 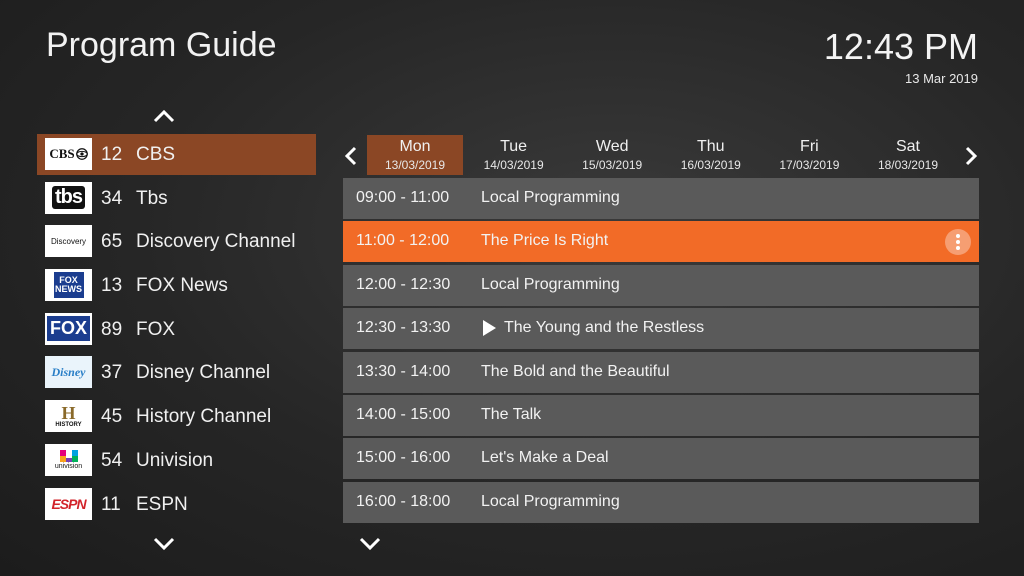 I want to click on program-time: 12:30 - 13:30, so click(x=403, y=328).